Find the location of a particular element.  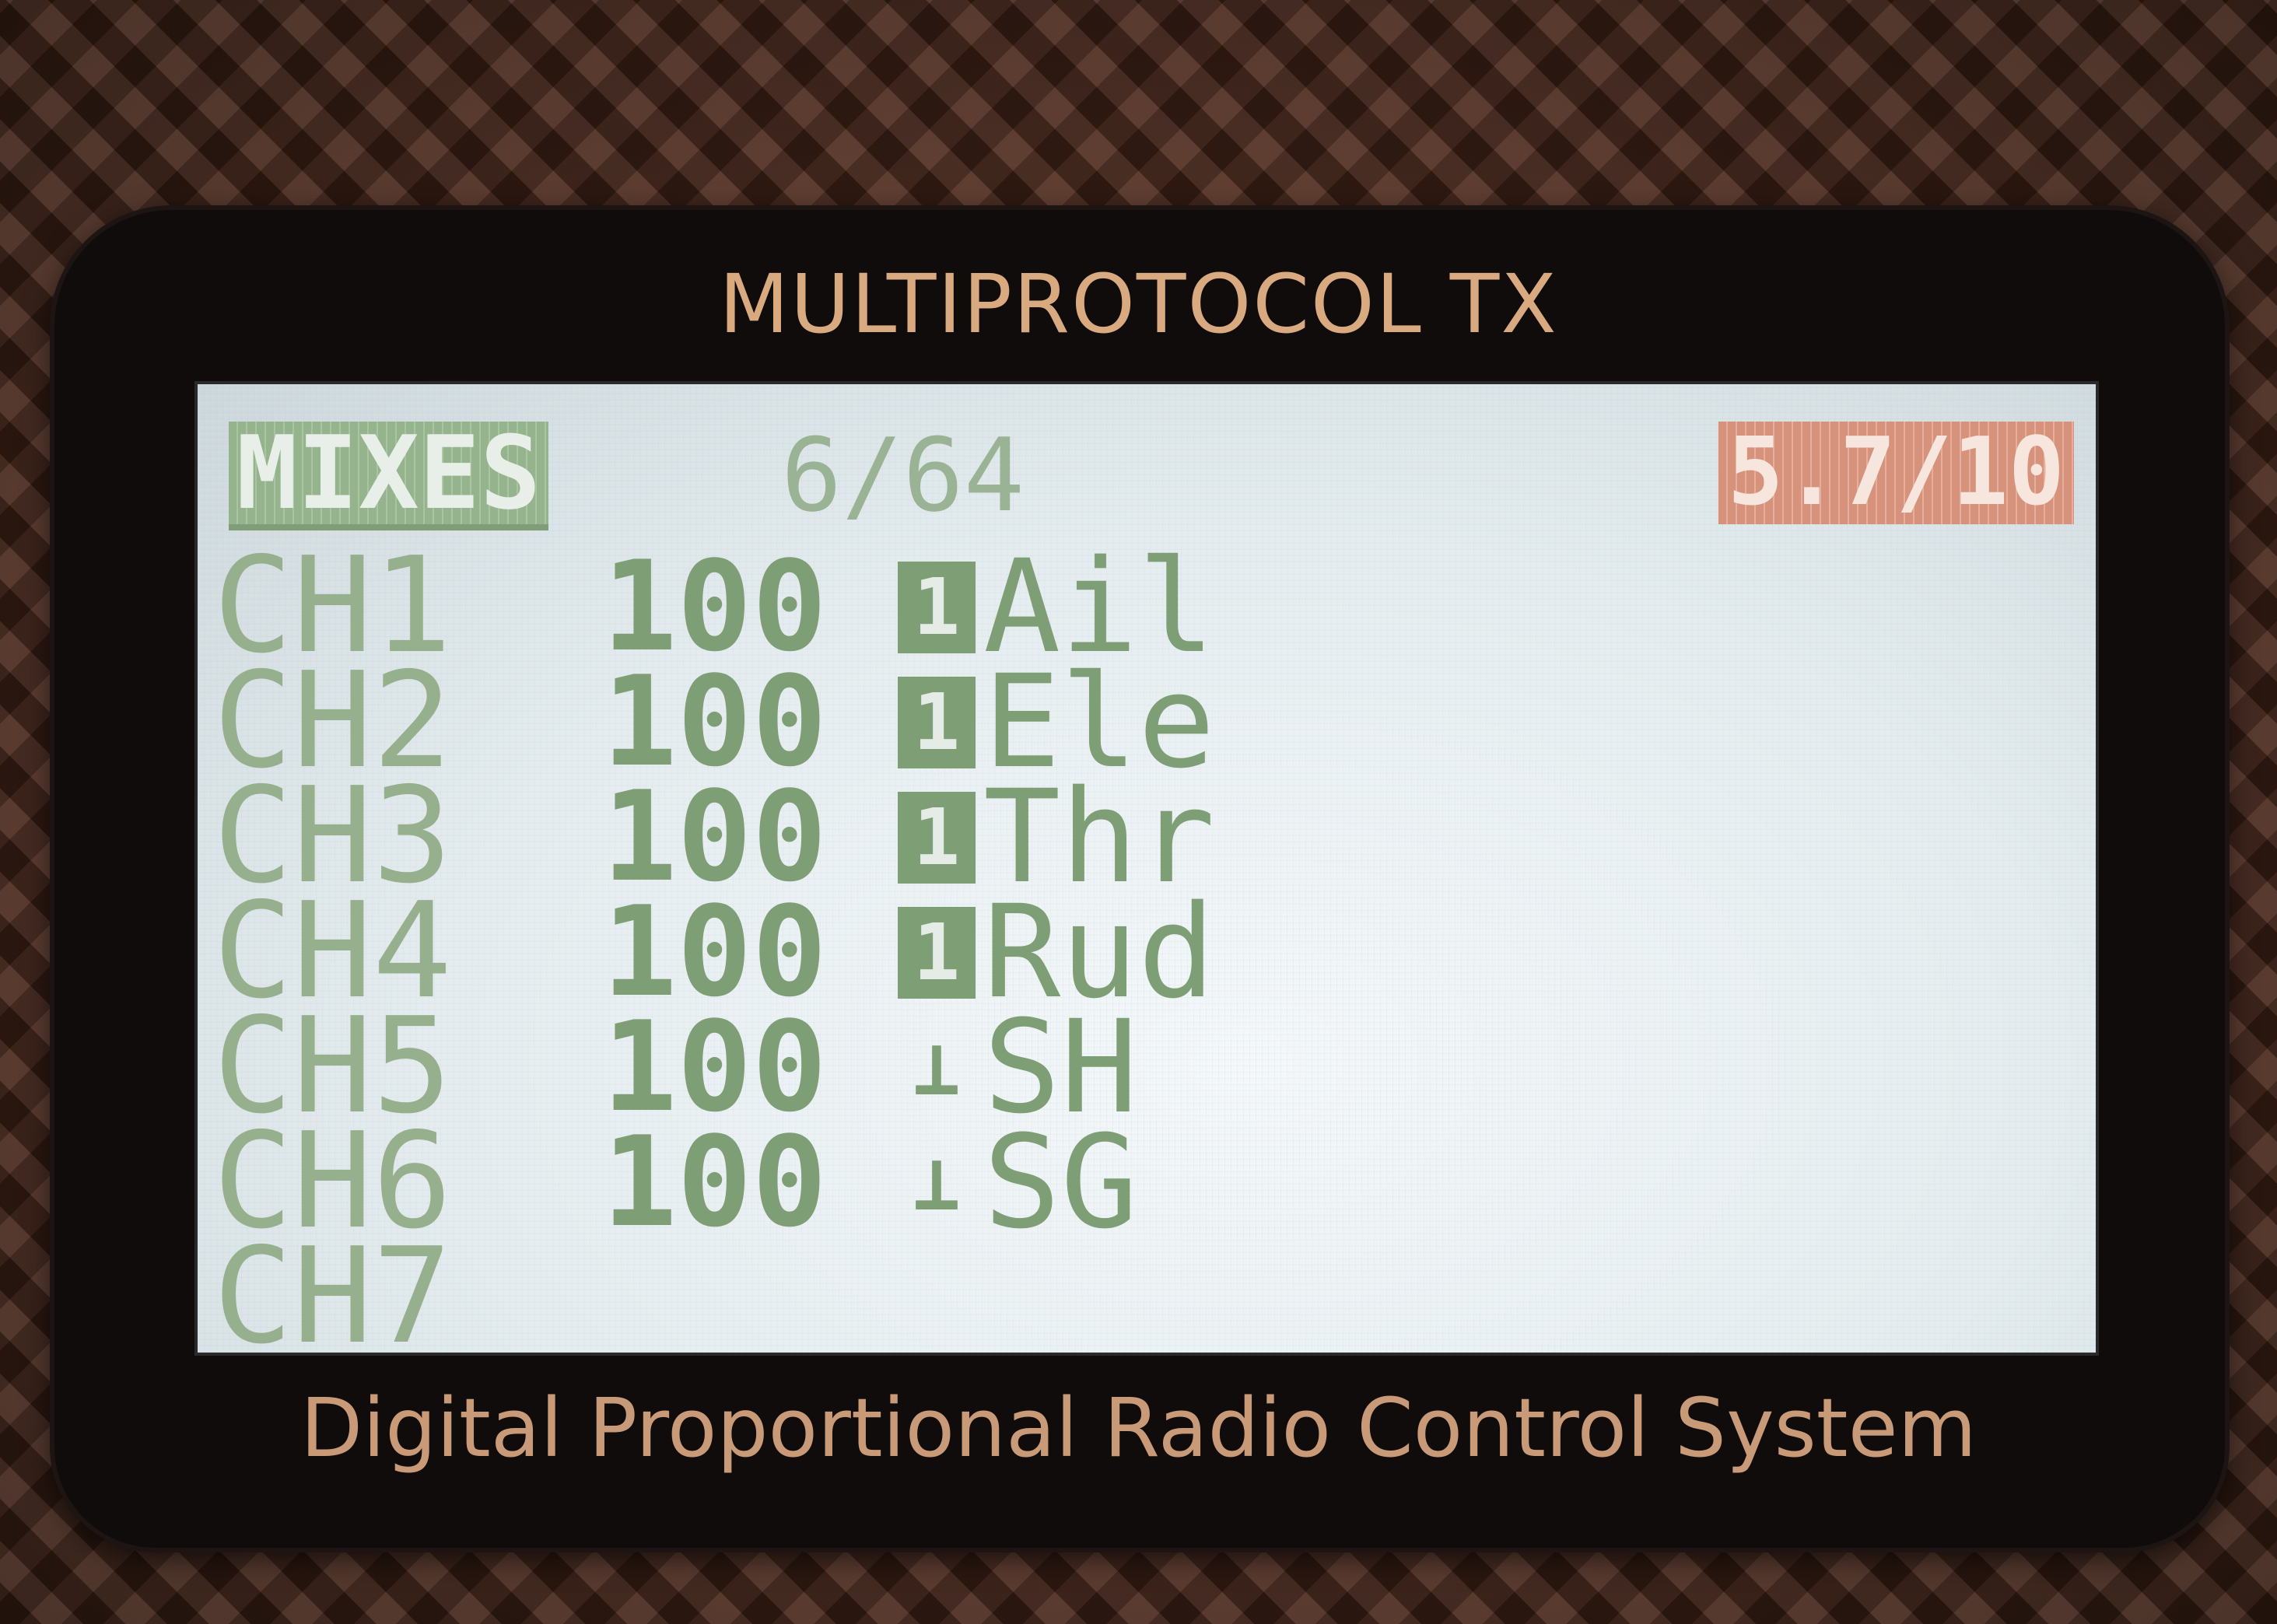

battery-indicator: 5.7/10 is located at coordinates (1896, 473).